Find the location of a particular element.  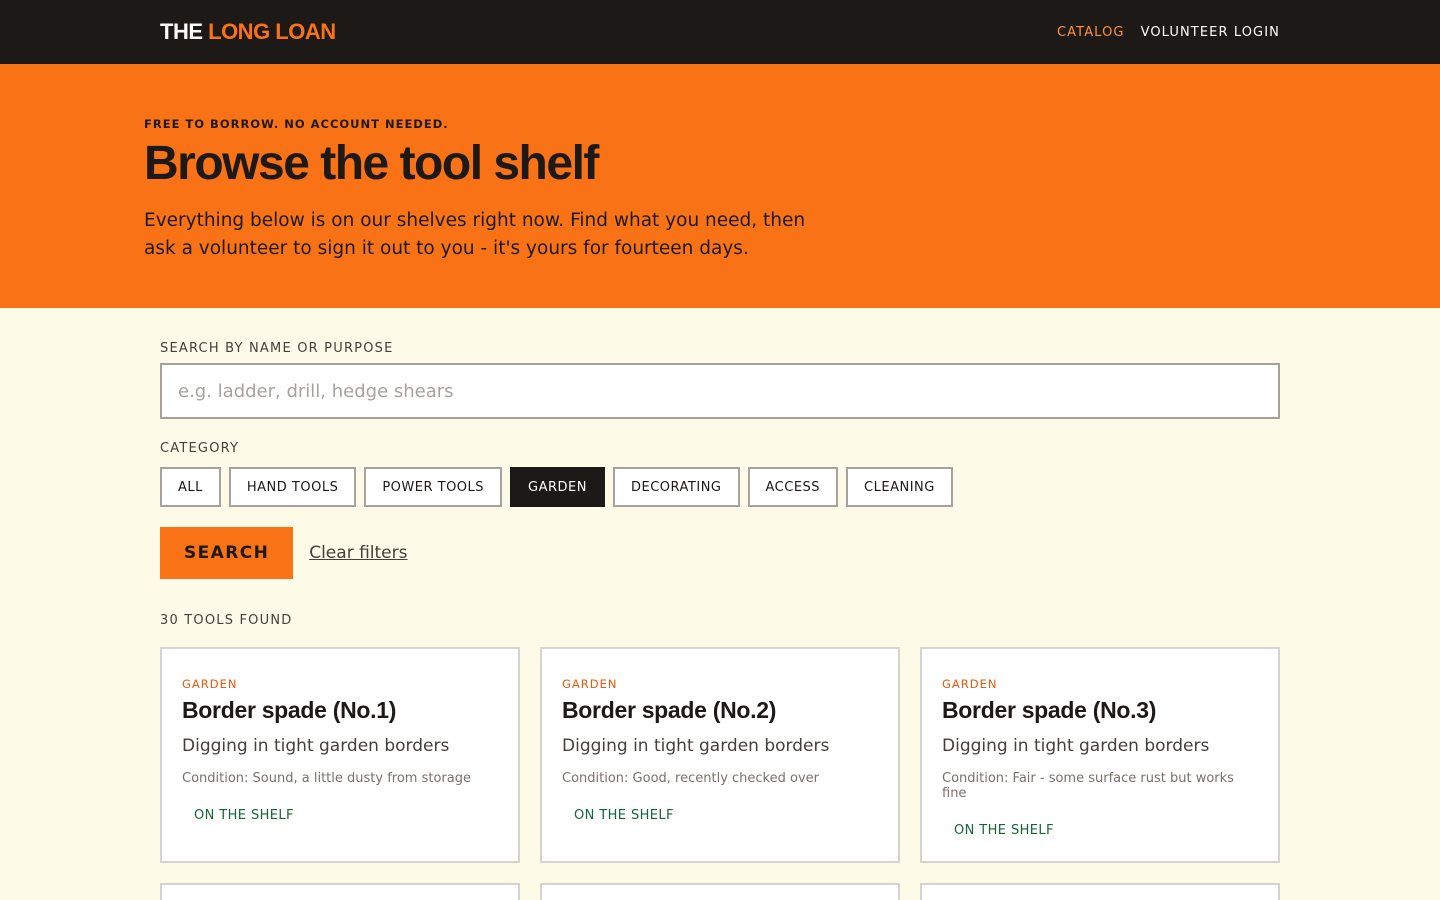

tool-title: Border spade (No.1) is located at coordinates (289, 710).